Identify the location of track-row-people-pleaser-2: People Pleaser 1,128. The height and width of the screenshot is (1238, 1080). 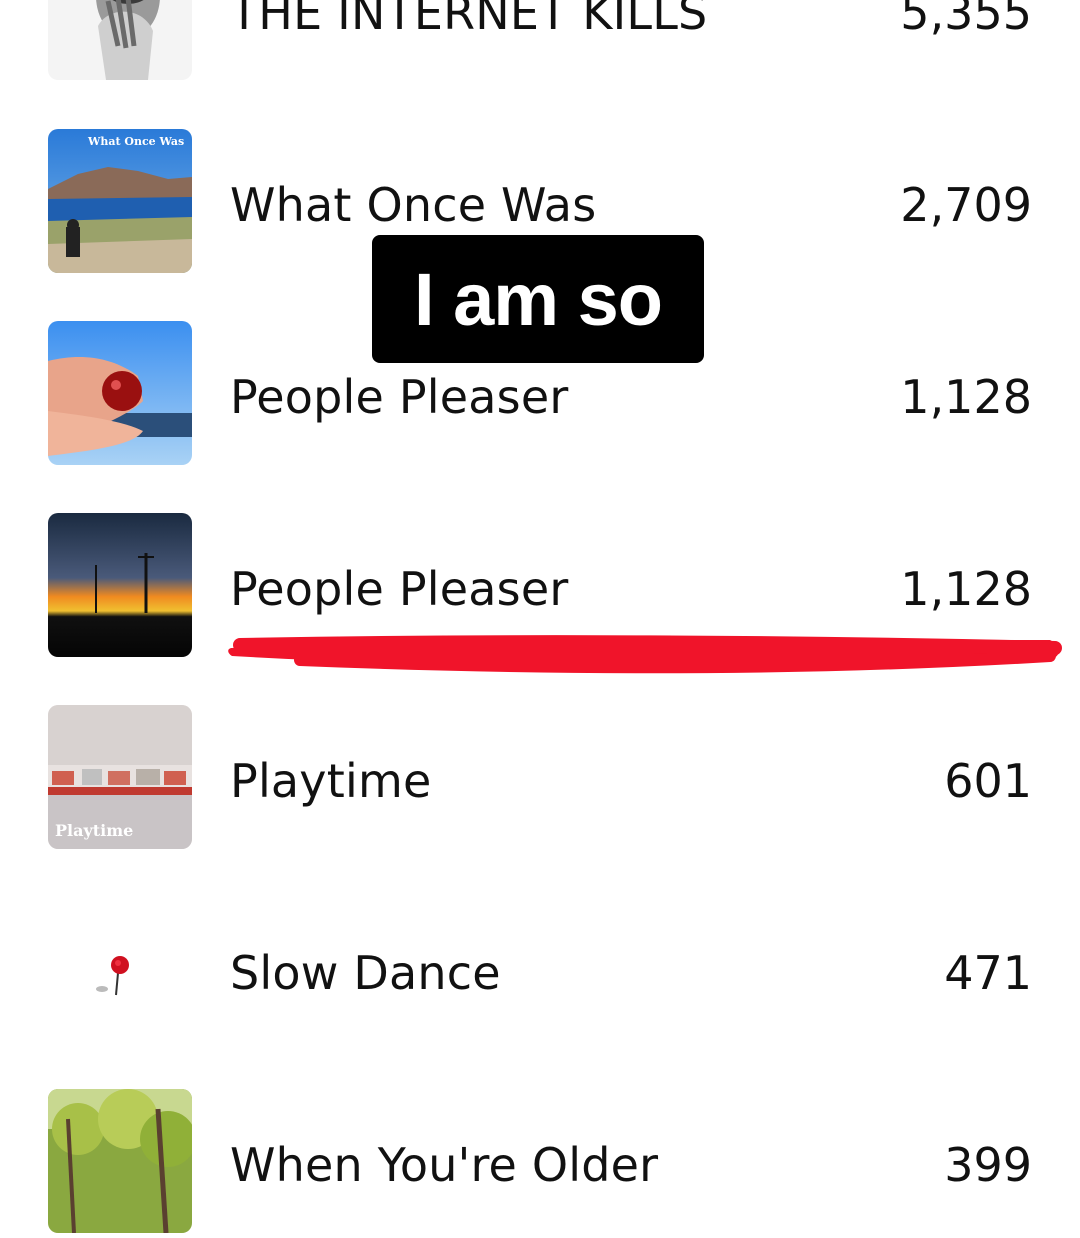
(540, 587).